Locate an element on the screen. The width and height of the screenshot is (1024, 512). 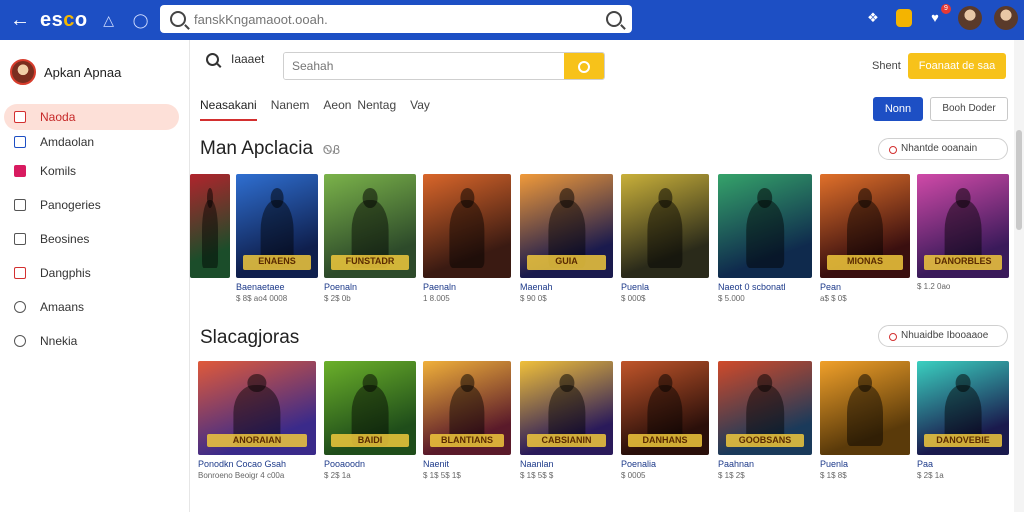
scrollbar-thumb is located at coordinates (1019, 180).